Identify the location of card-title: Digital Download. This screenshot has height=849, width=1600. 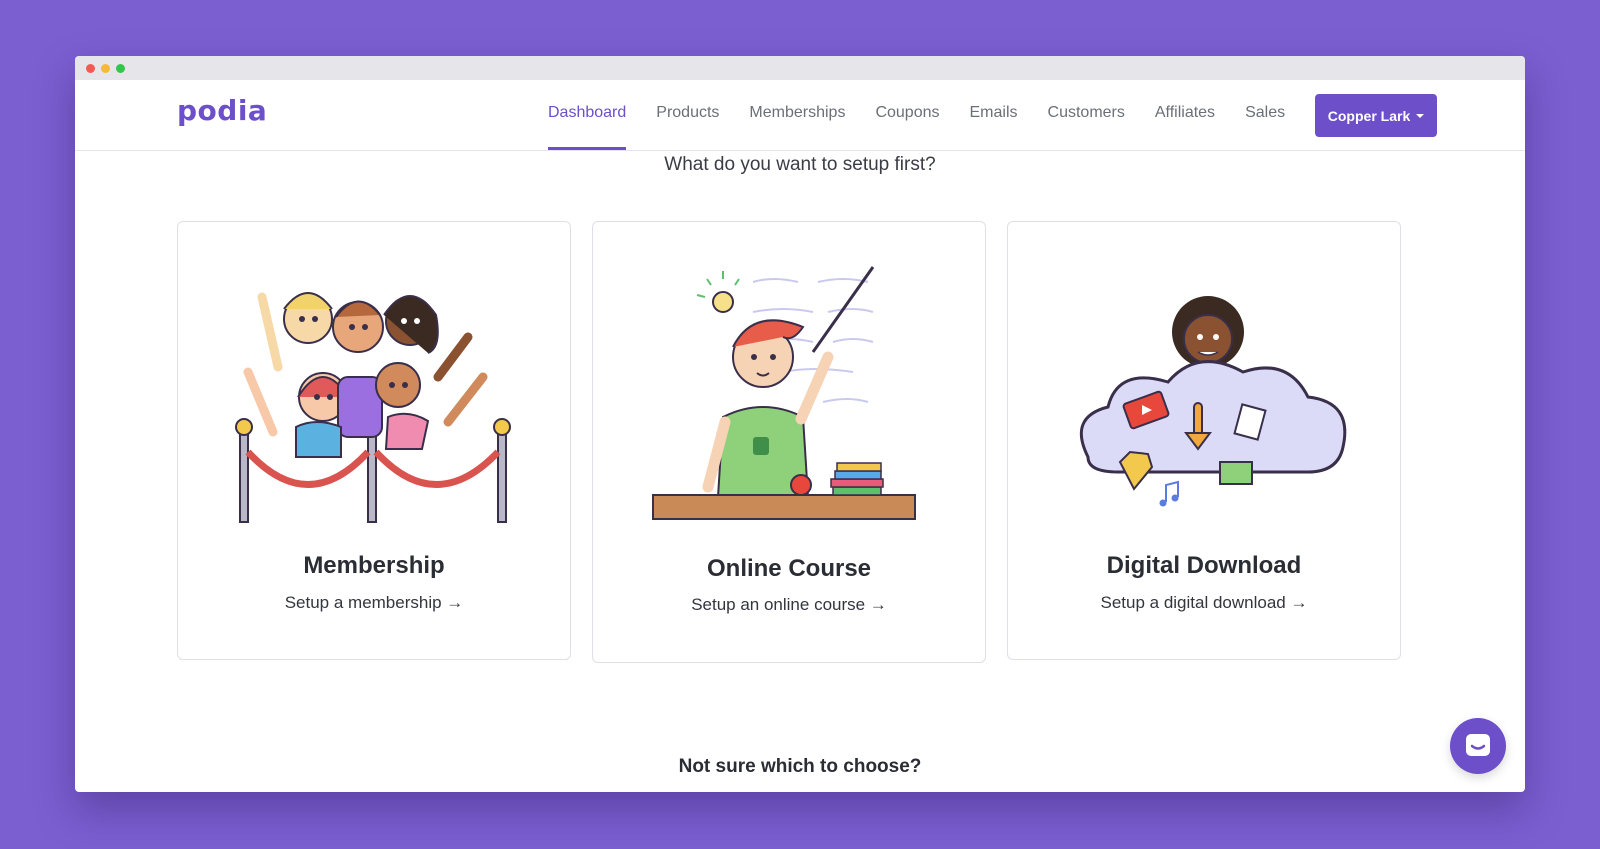
(1204, 565).